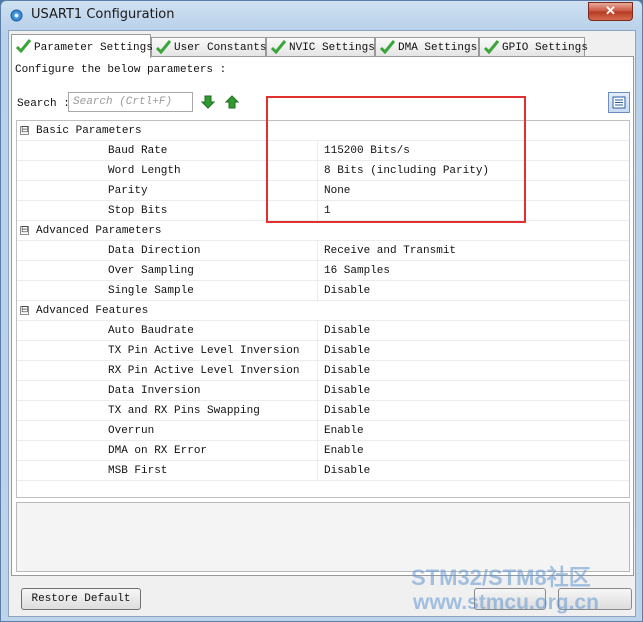  What do you see at coordinates (323, 211) in the screenshot?
I see `param-row-stop-bits: Stop Bits 1` at bounding box center [323, 211].